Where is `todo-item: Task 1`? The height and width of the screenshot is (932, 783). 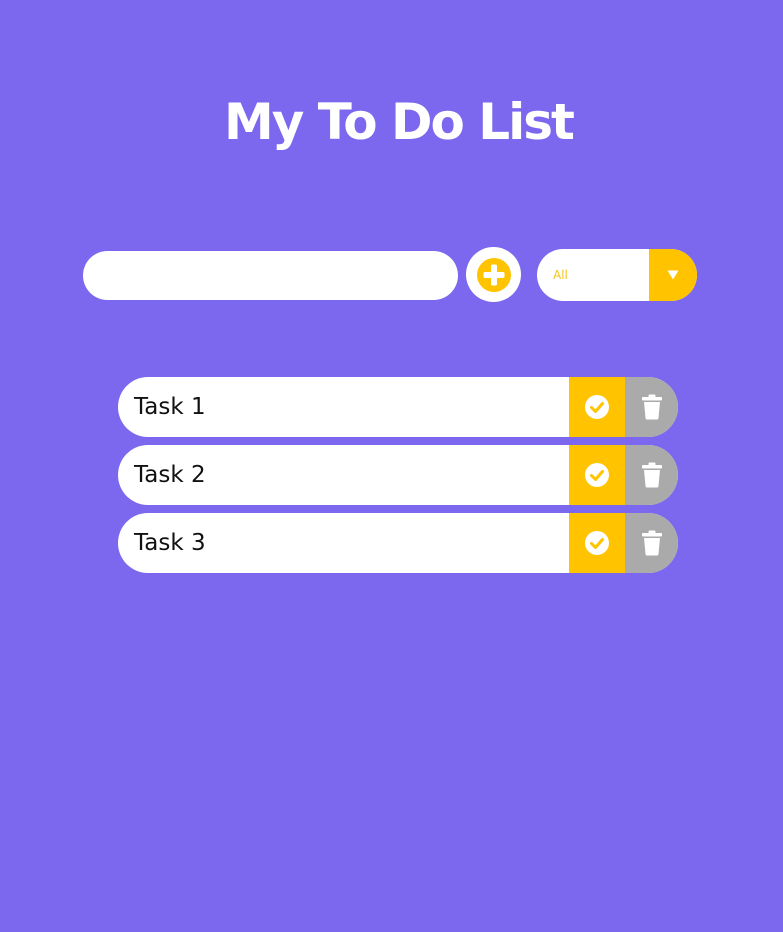 todo-item: Task 1 is located at coordinates (398, 407).